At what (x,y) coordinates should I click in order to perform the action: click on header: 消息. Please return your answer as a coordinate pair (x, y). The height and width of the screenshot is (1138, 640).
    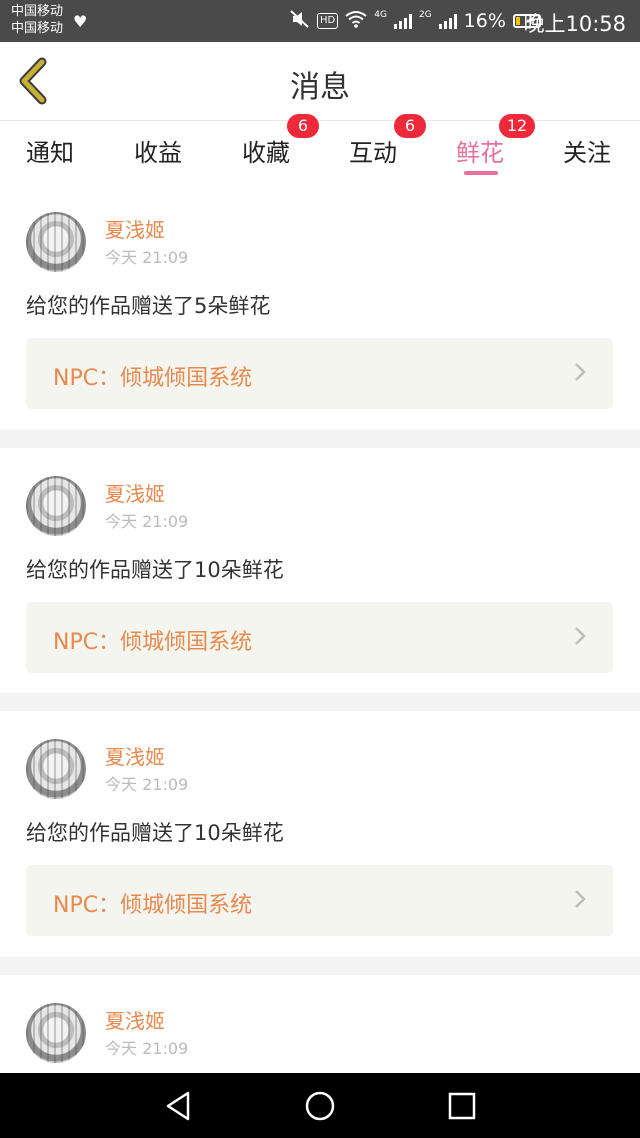
    Looking at the image, I should click on (320, 81).